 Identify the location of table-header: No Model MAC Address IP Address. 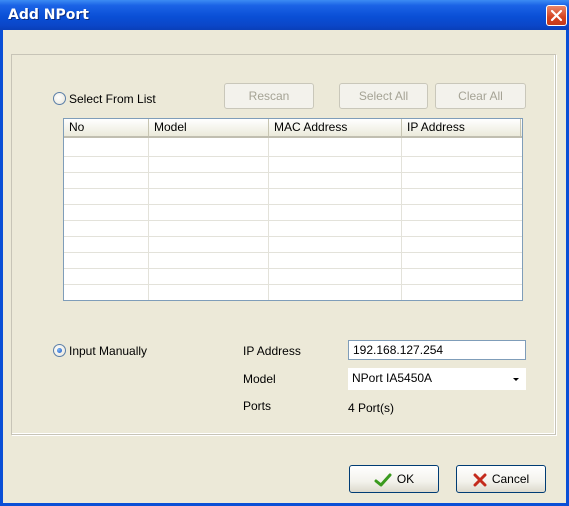
(293, 128).